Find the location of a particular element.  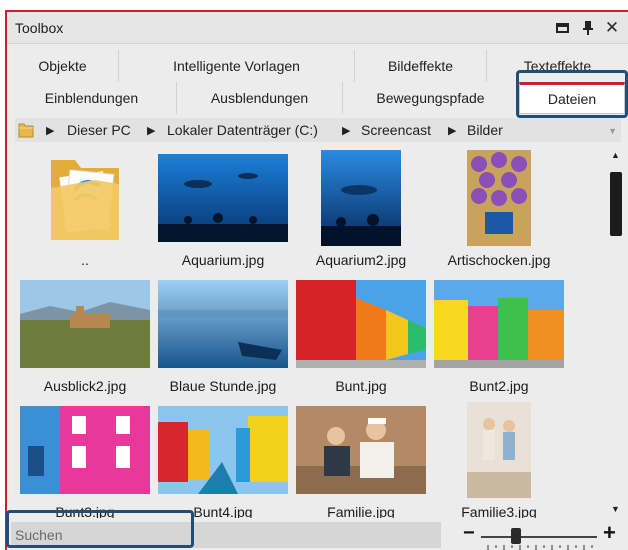

folder-thumbnail is located at coordinates (85, 198).